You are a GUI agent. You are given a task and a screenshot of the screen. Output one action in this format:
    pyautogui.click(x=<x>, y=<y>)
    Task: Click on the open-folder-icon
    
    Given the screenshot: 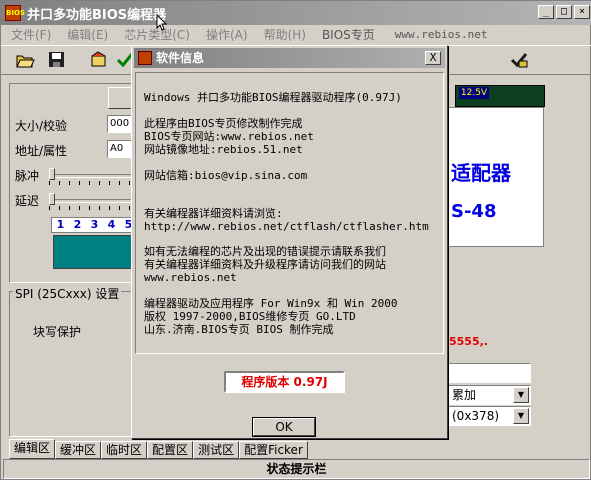 What is the action you would take?
    pyautogui.click(x=26, y=61)
    